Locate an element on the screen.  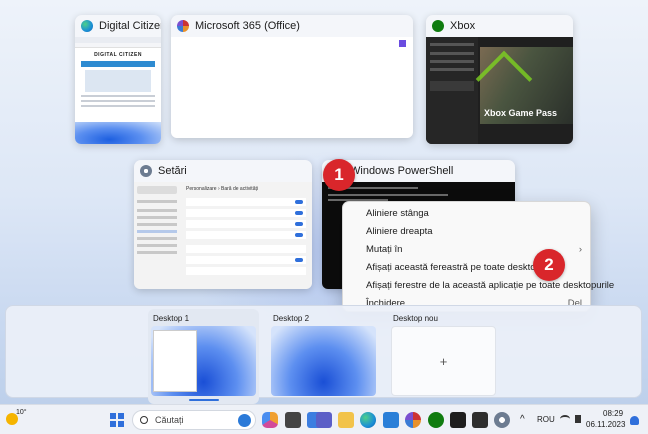
chevron-up-icon: ^ is located at coordinates (522, 419).